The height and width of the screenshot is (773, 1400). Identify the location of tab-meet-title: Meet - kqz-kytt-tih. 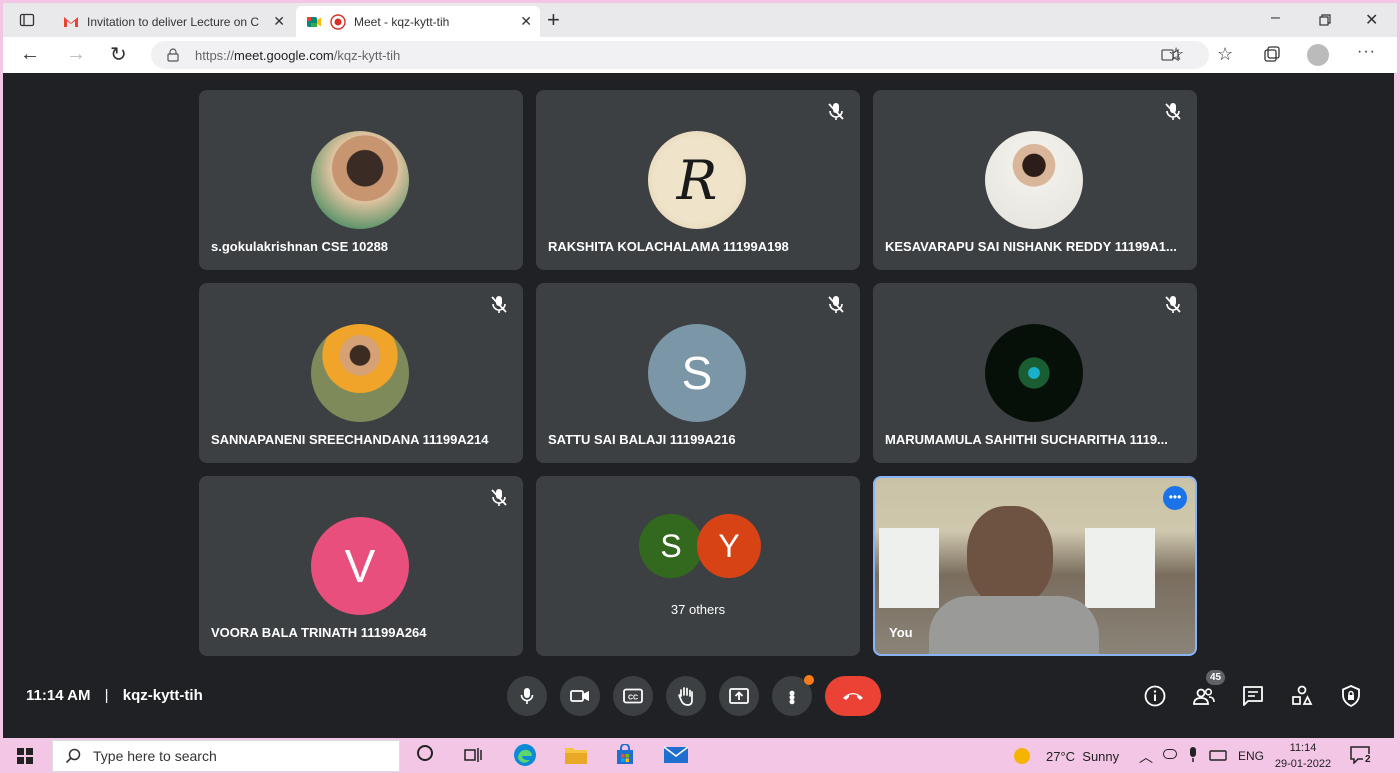
(402, 21).